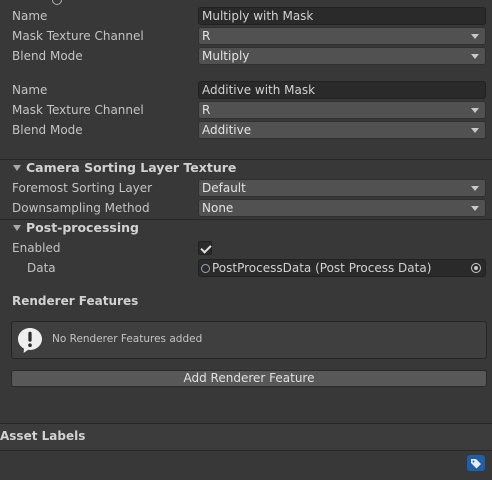  What do you see at coordinates (78, 110) in the screenshot?
I see `layer2-mask-channel-label: Mask Texture Channel` at bounding box center [78, 110].